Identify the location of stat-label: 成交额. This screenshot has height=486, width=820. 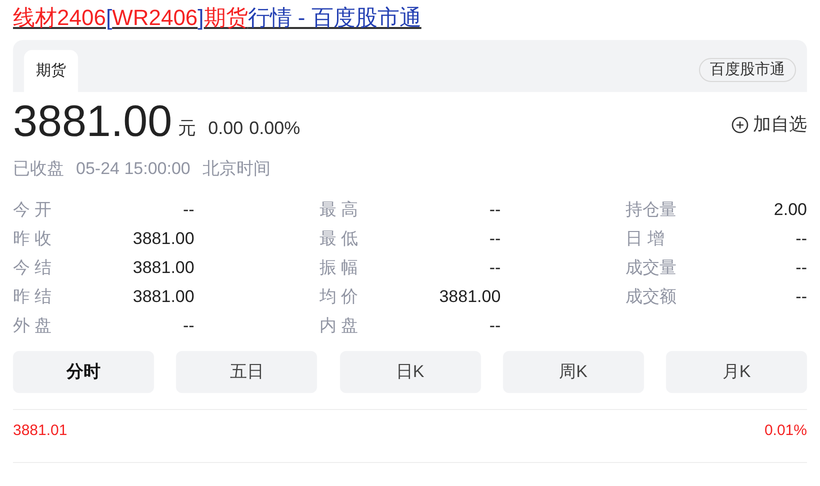
(651, 297).